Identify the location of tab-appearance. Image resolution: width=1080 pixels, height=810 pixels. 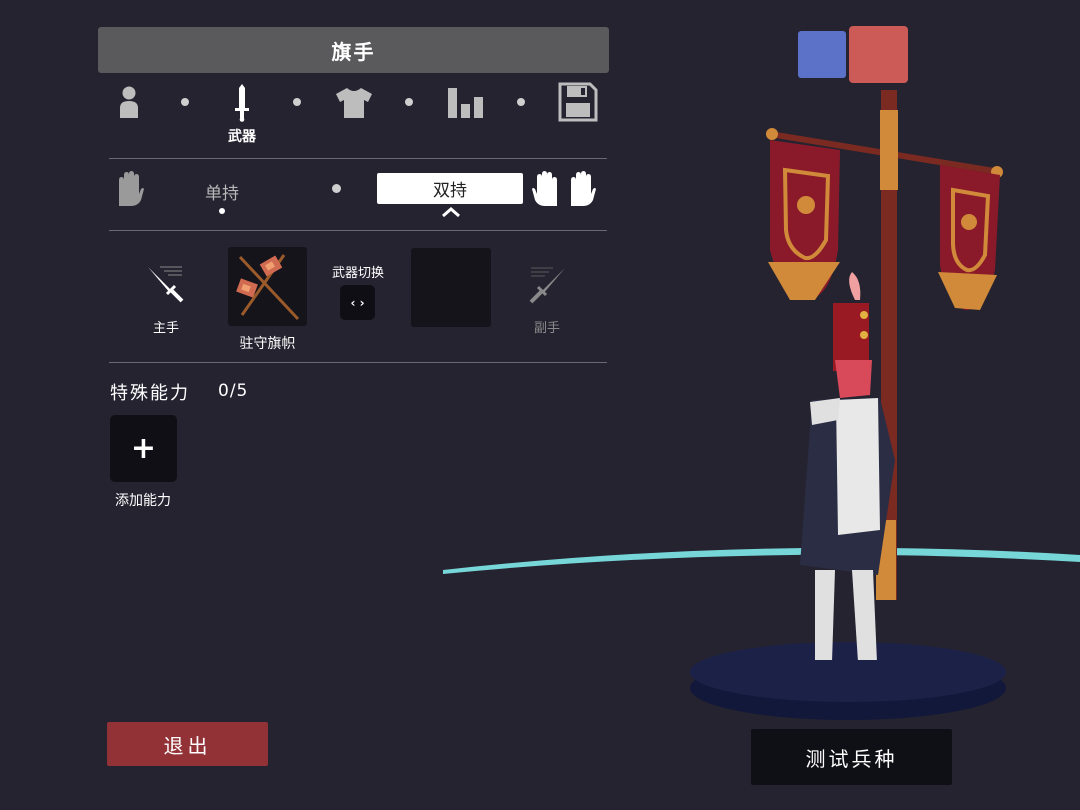
(129, 102).